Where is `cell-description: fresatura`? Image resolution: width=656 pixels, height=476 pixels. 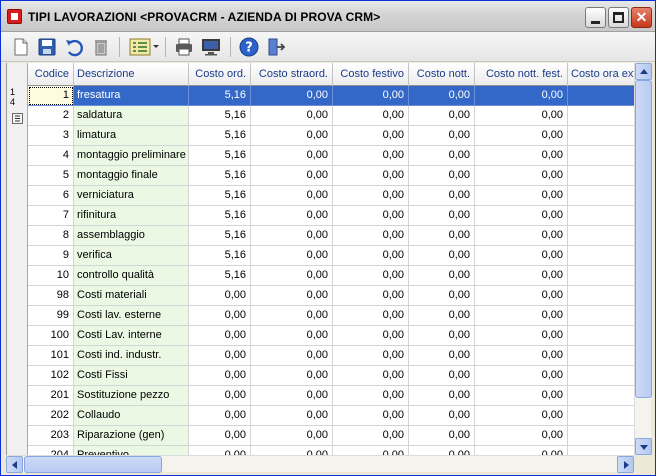
cell-description: fresatura is located at coordinates (131, 96).